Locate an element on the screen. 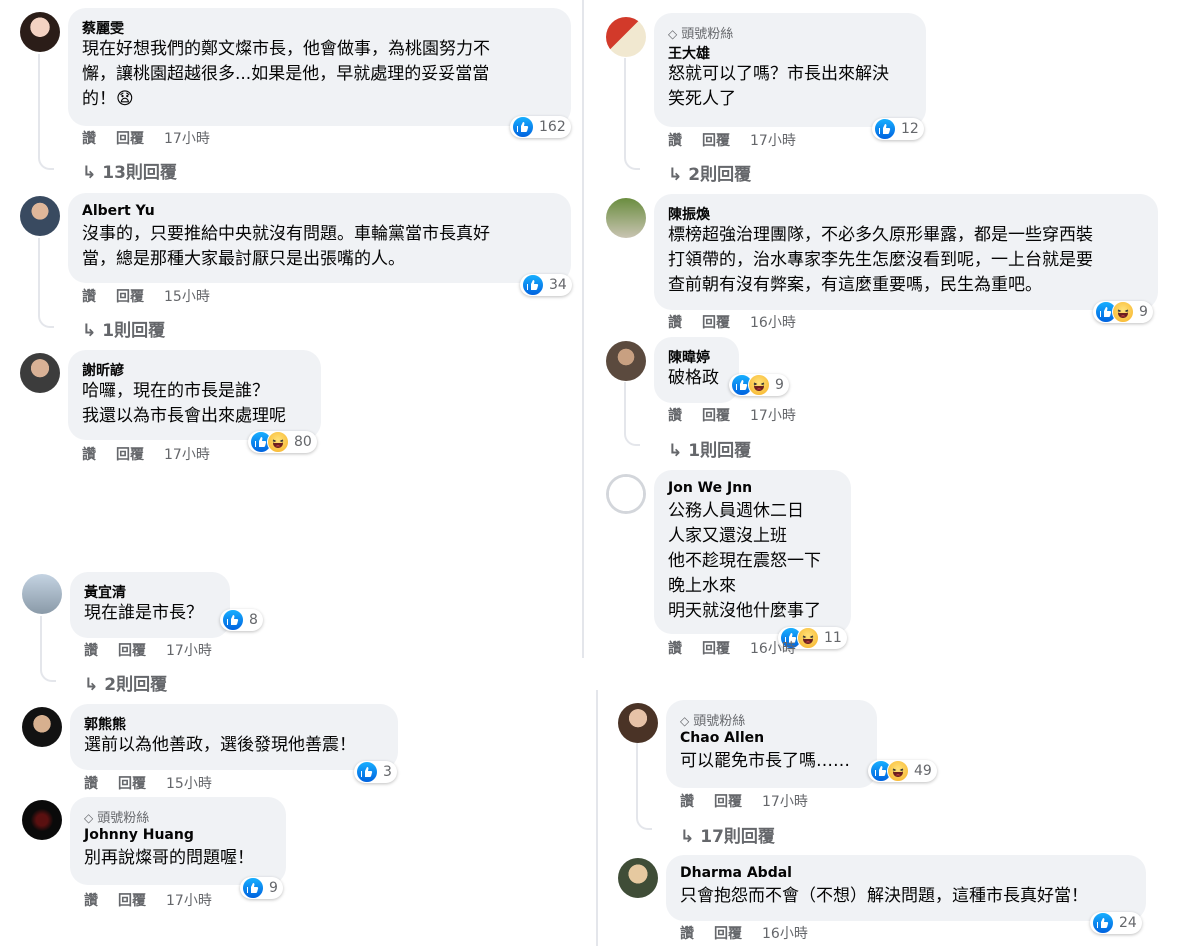  comment-author: Chao Allen is located at coordinates (722, 738).